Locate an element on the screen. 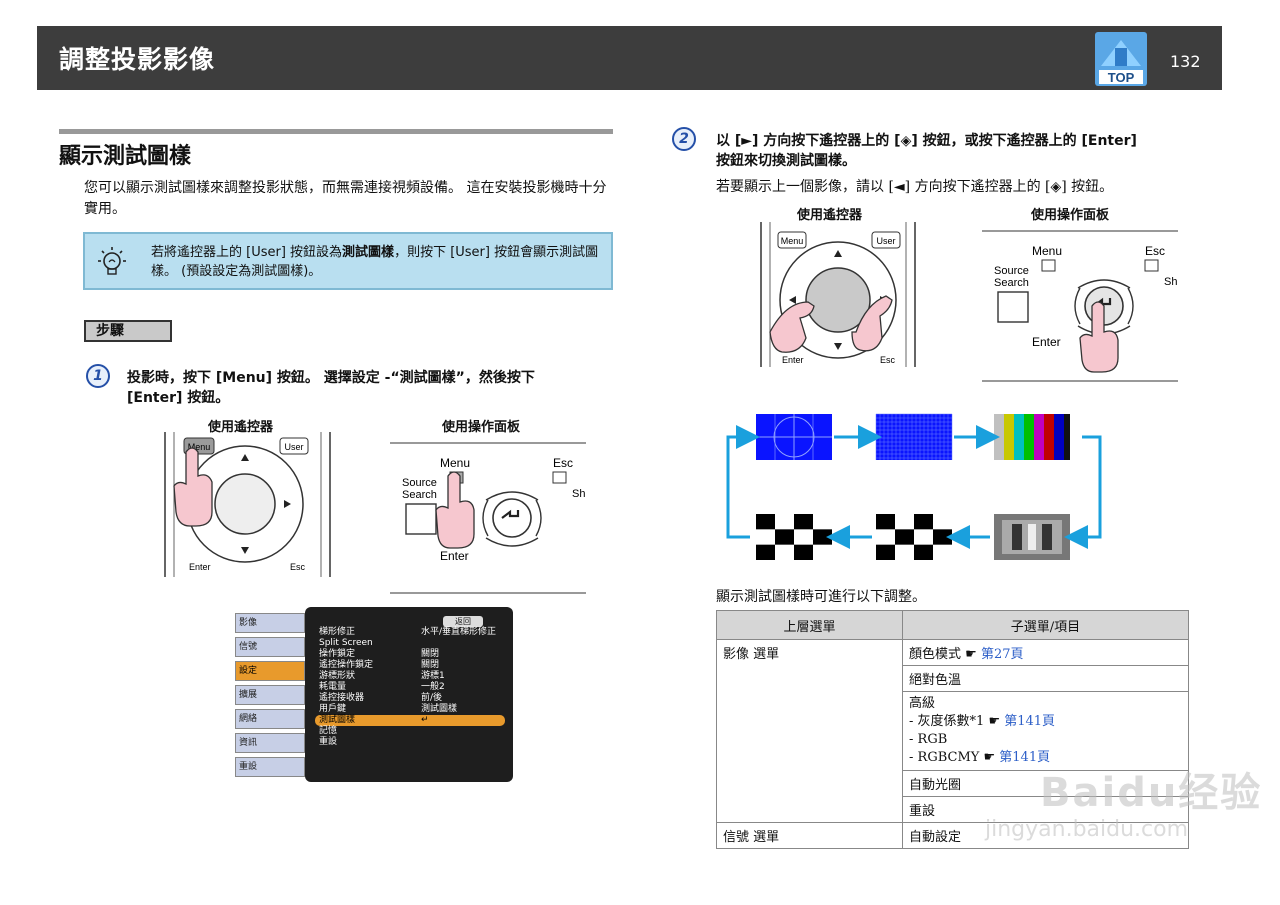  osd-row-label: Split Screen is located at coordinates (346, 643).